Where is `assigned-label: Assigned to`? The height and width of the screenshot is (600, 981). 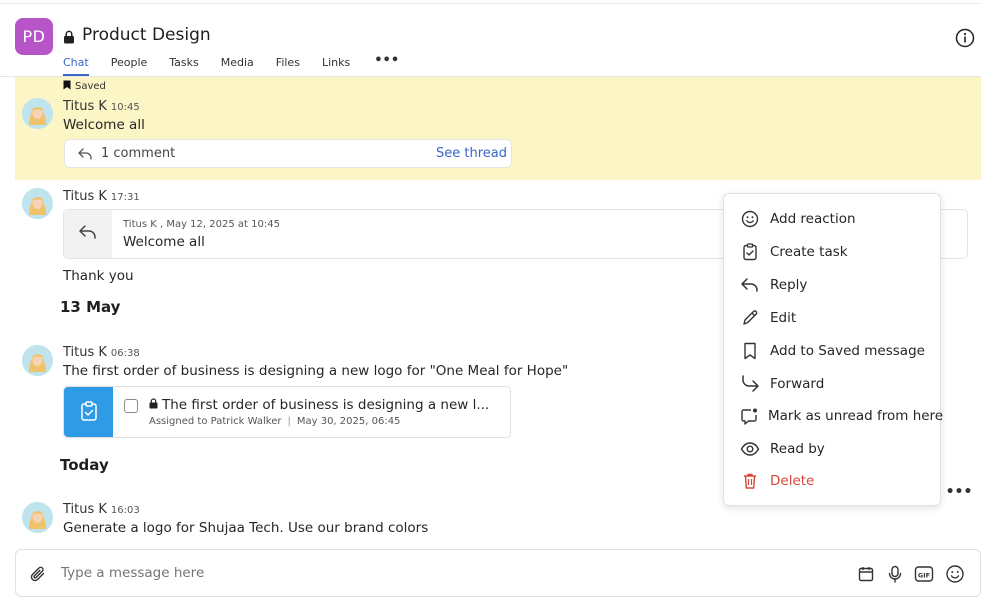 assigned-label: Assigned to is located at coordinates (178, 421).